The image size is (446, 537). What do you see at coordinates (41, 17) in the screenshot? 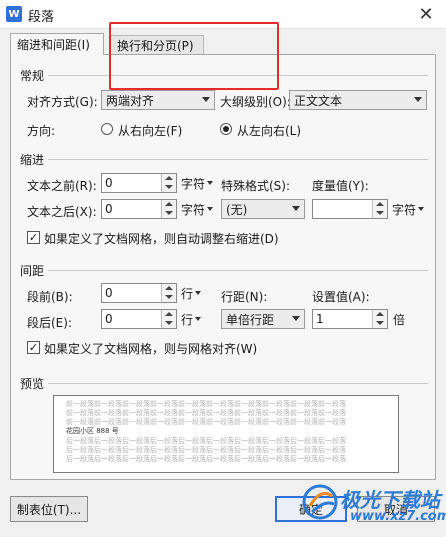
I see `dialog-title: 段落` at bounding box center [41, 17].